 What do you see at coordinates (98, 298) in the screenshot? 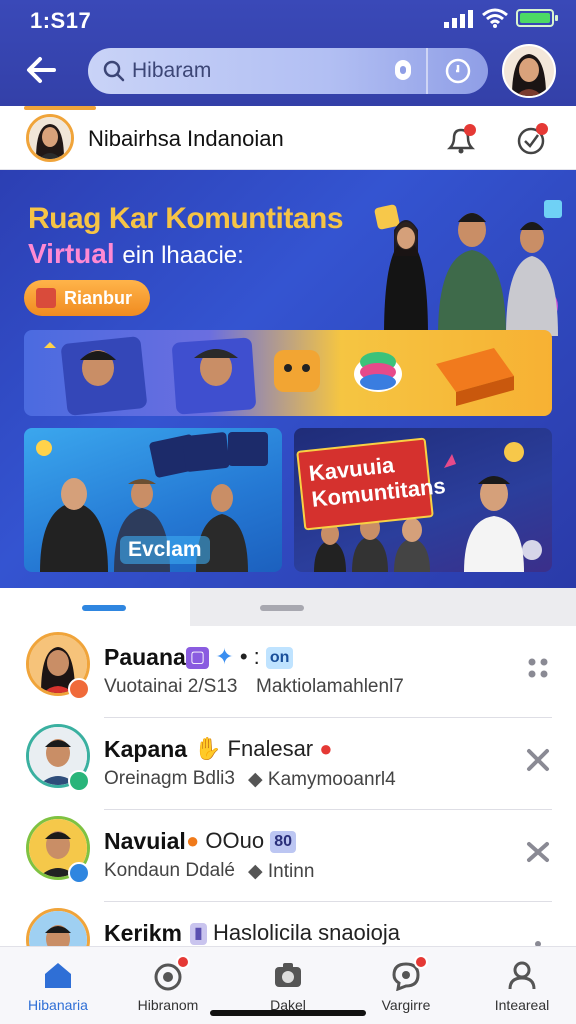
I see `hero-cta-label: Rianbur` at bounding box center [98, 298].